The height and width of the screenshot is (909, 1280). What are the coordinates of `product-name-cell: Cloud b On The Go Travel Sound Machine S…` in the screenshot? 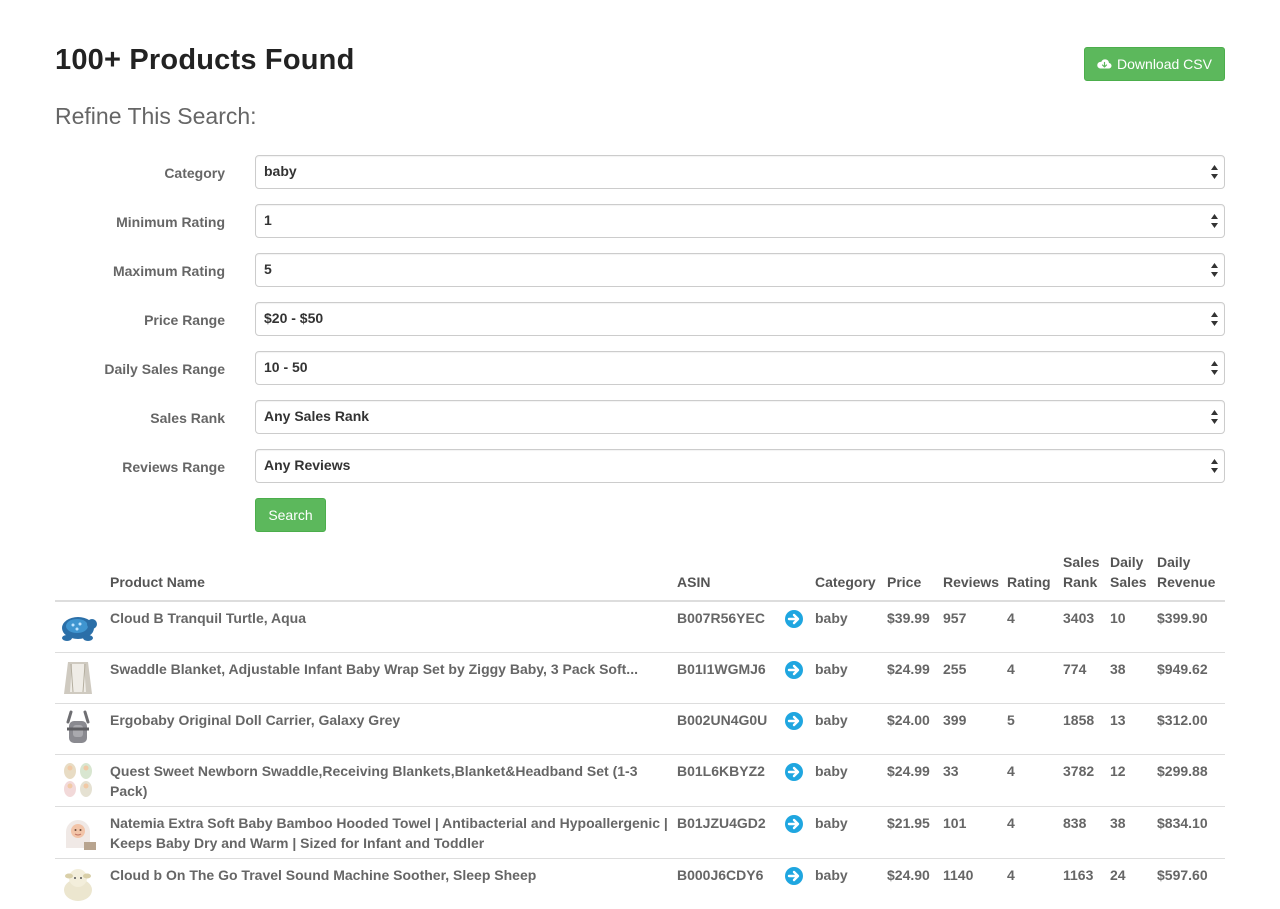 It's located at (393, 884).